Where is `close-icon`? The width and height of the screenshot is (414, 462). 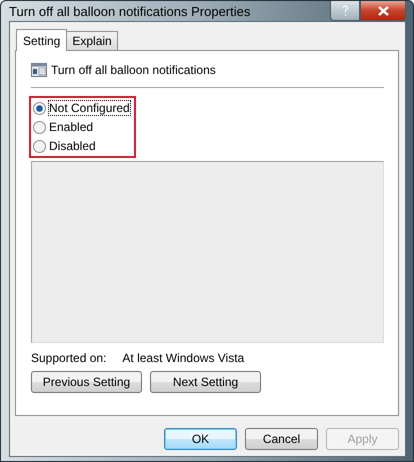 close-icon is located at coordinates (383, 11).